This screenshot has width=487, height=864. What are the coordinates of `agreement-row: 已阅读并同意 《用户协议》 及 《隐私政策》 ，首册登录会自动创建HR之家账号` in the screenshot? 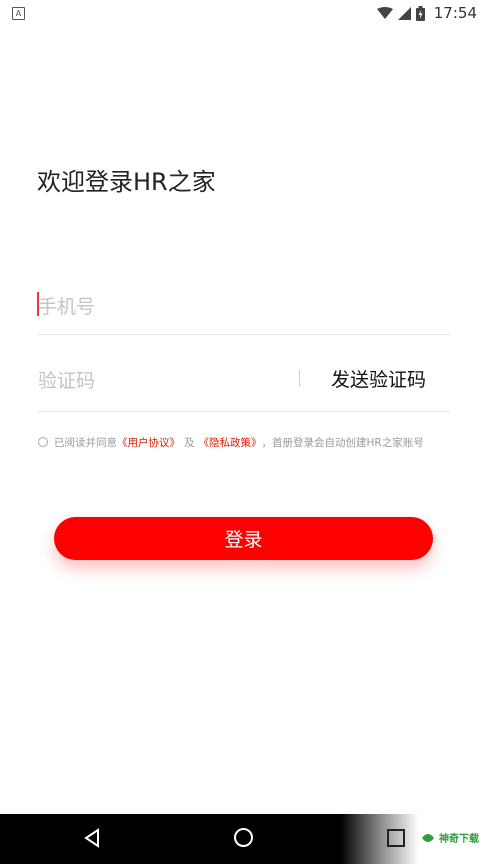 It's located at (231, 442).